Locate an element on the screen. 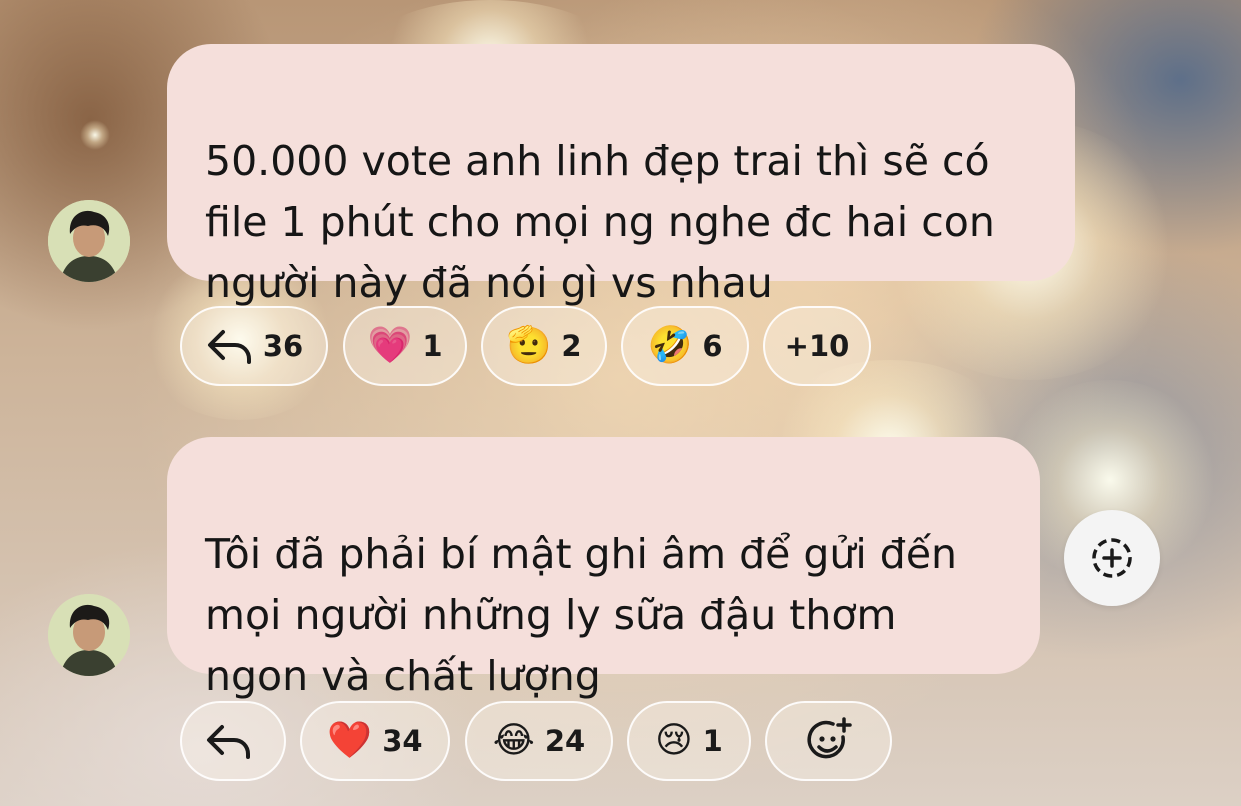  add-reaction-icon is located at coordinates (829, 738).